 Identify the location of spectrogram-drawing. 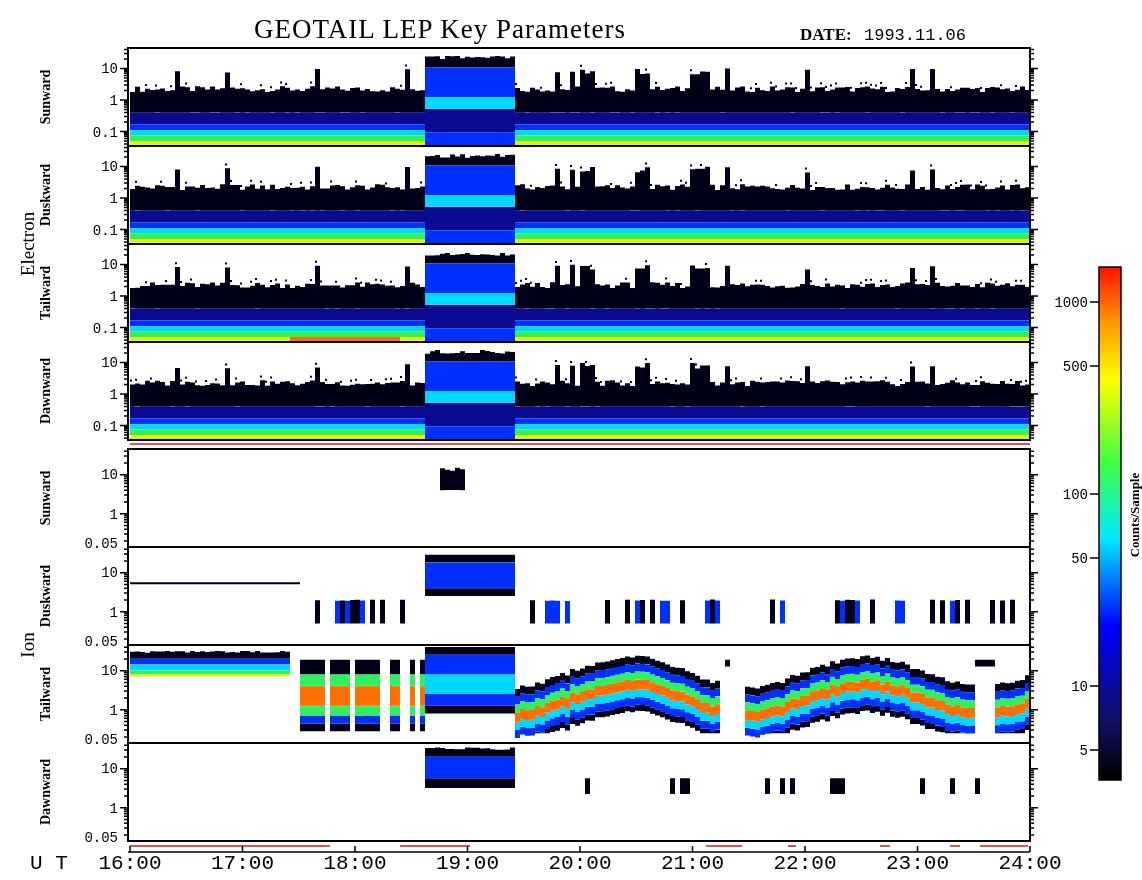
(452, 479).